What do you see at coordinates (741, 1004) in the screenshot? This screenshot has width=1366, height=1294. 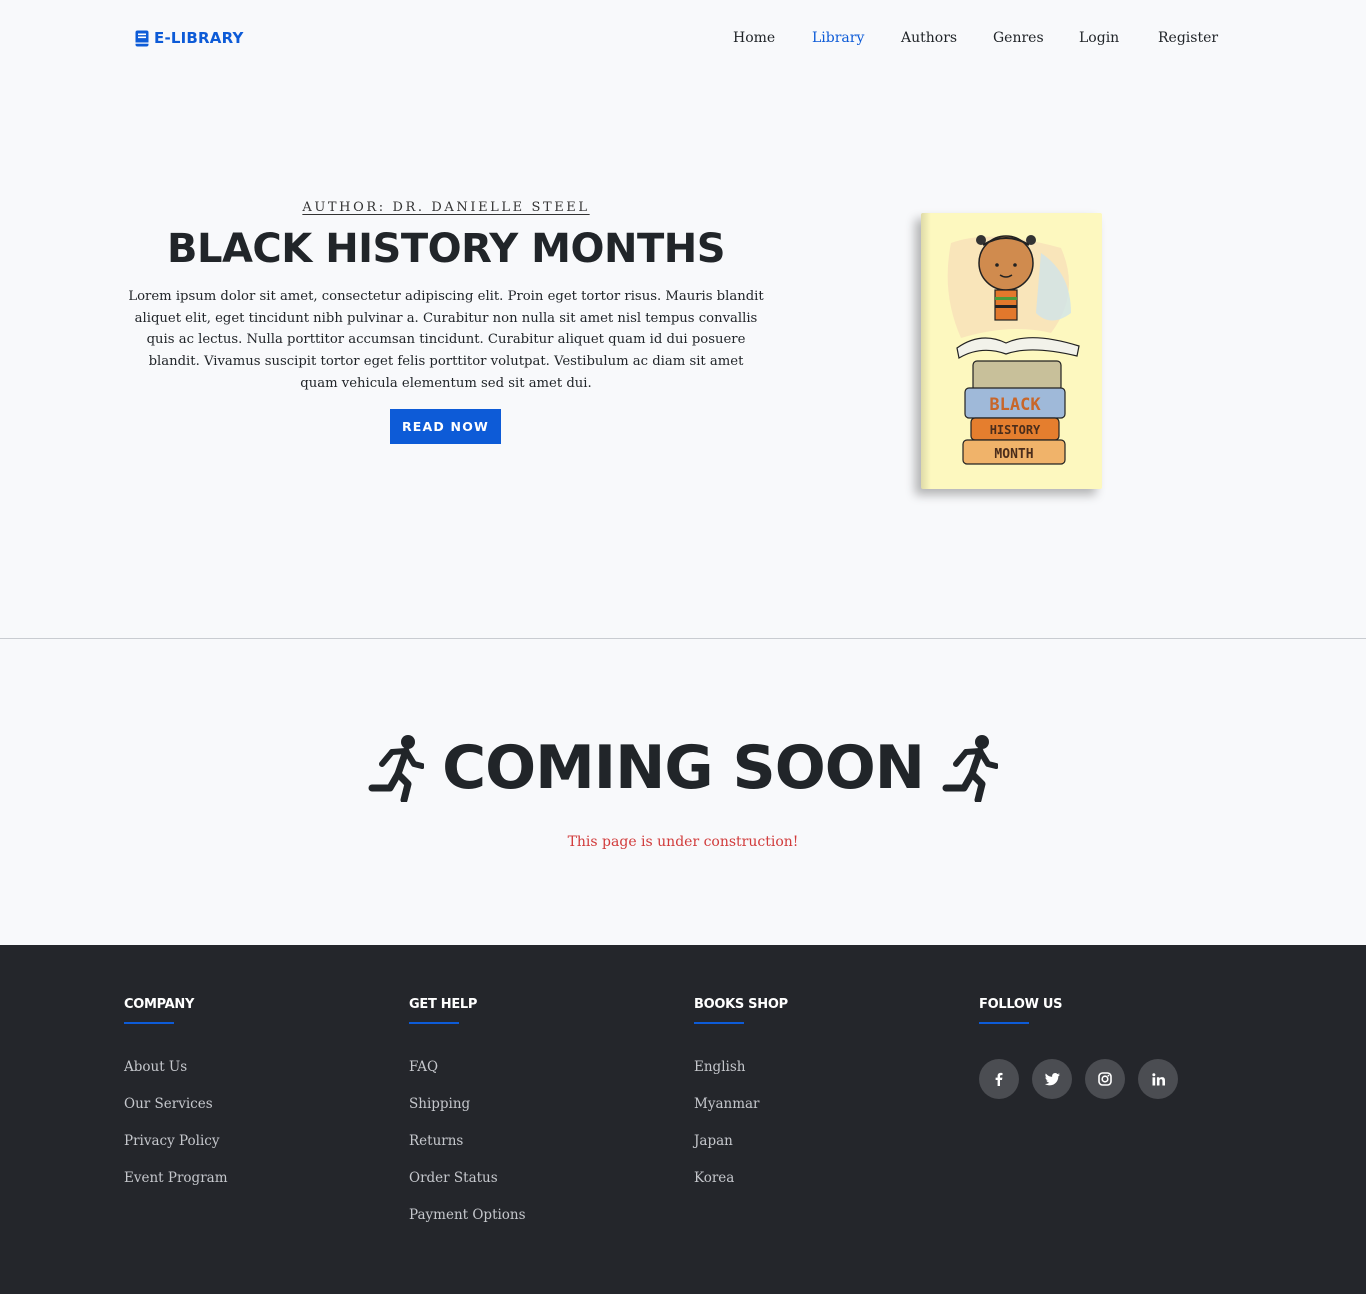 I see `footer-shop-title: BOOKS SHOP` at bounding box center [741, 1004].